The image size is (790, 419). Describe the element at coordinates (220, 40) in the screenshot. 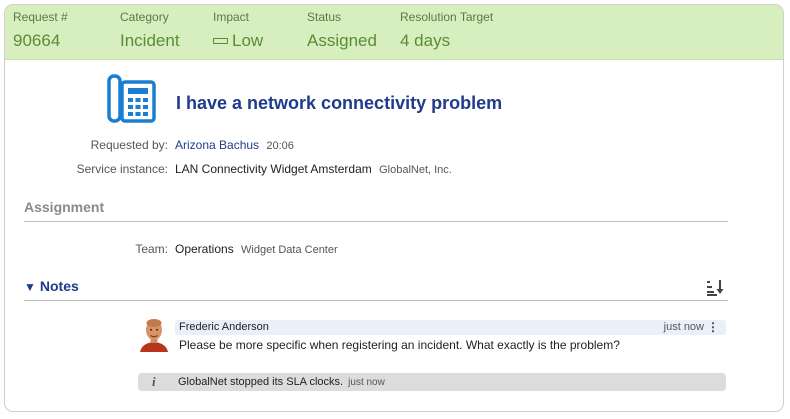

I see `impact-level-icon` at that location.